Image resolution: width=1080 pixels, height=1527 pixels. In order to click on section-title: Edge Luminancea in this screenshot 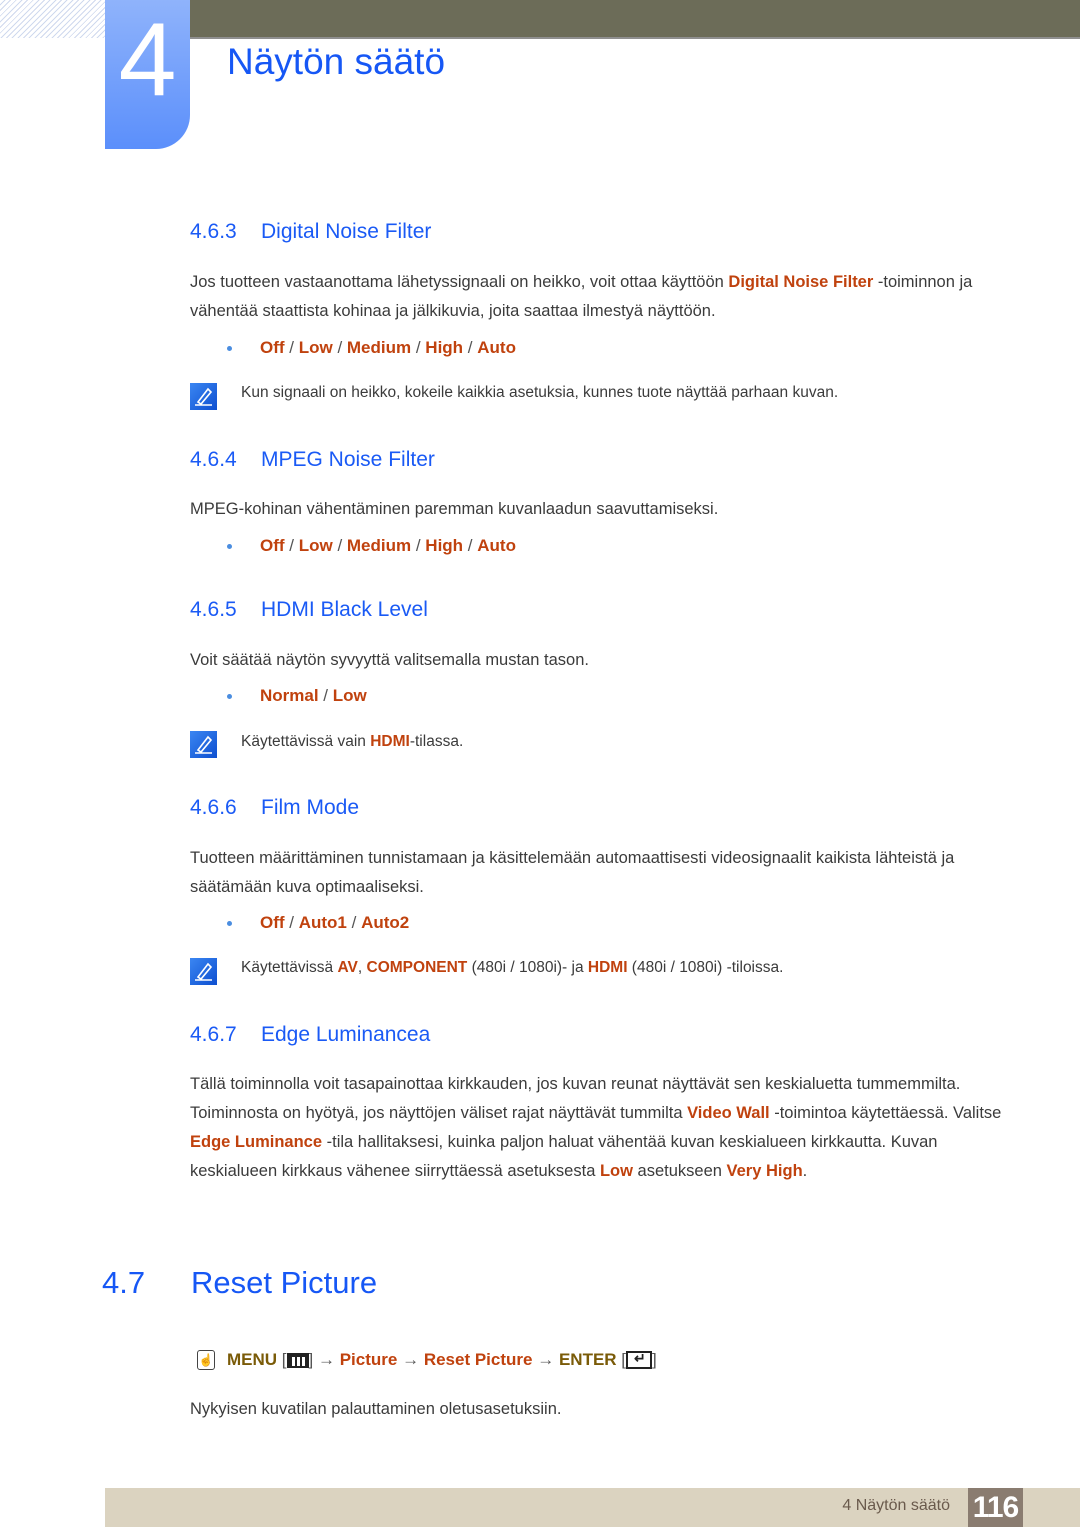, I will do `click(346, 1034)`.